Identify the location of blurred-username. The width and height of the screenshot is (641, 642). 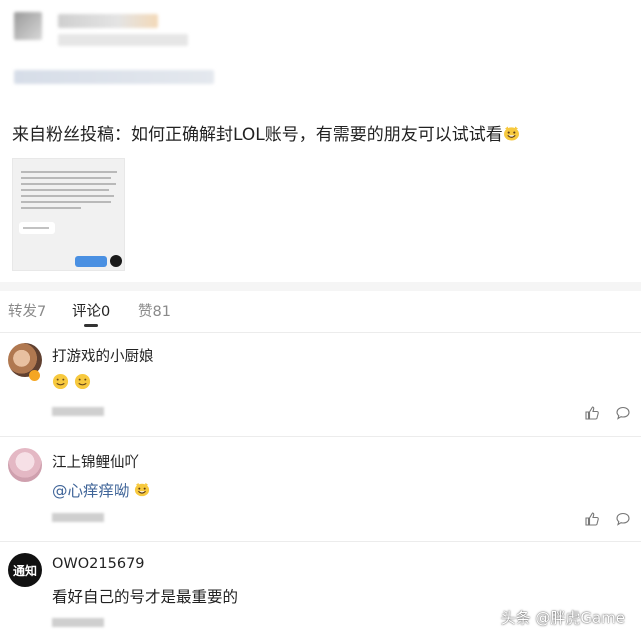
(108, 21).